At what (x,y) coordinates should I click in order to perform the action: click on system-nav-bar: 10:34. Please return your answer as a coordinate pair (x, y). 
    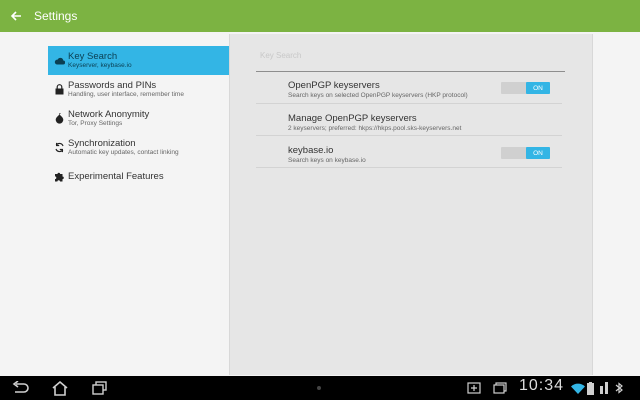
    Looking at the image, I should click on (320, 388).